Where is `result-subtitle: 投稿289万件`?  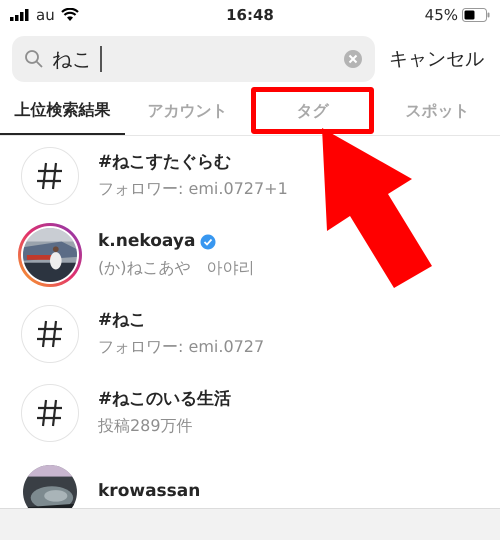 result-subtitle: 投稿289万件 is located at coordinates (146, 426).